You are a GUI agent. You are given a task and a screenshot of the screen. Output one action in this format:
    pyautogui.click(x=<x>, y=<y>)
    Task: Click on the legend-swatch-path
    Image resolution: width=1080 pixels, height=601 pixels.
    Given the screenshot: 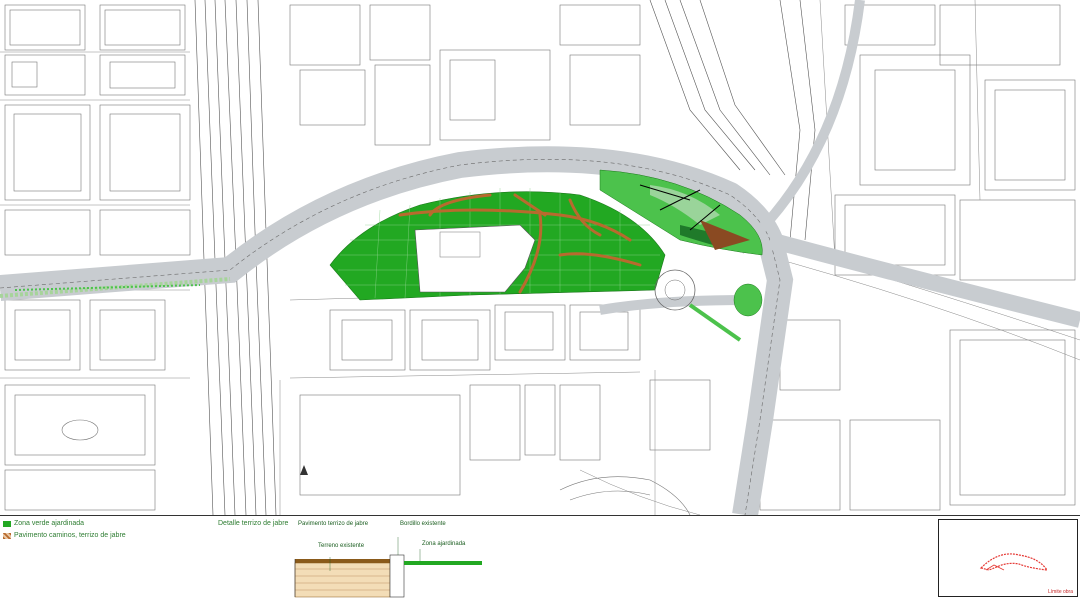 What is the action you would take?
    pyautogui.click(x=7, y=536)
    